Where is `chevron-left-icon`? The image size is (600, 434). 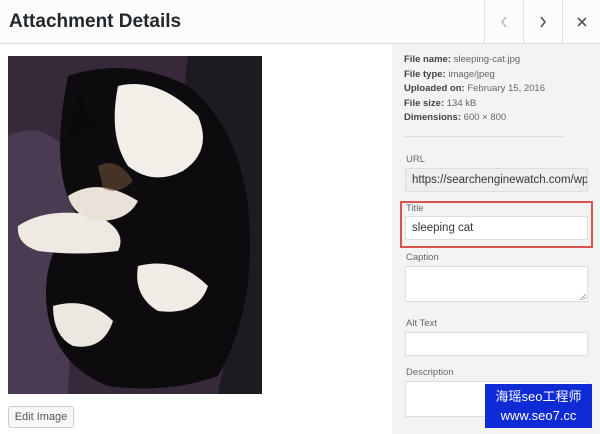 chevron-left-icon is located at coordinates (503, 22).